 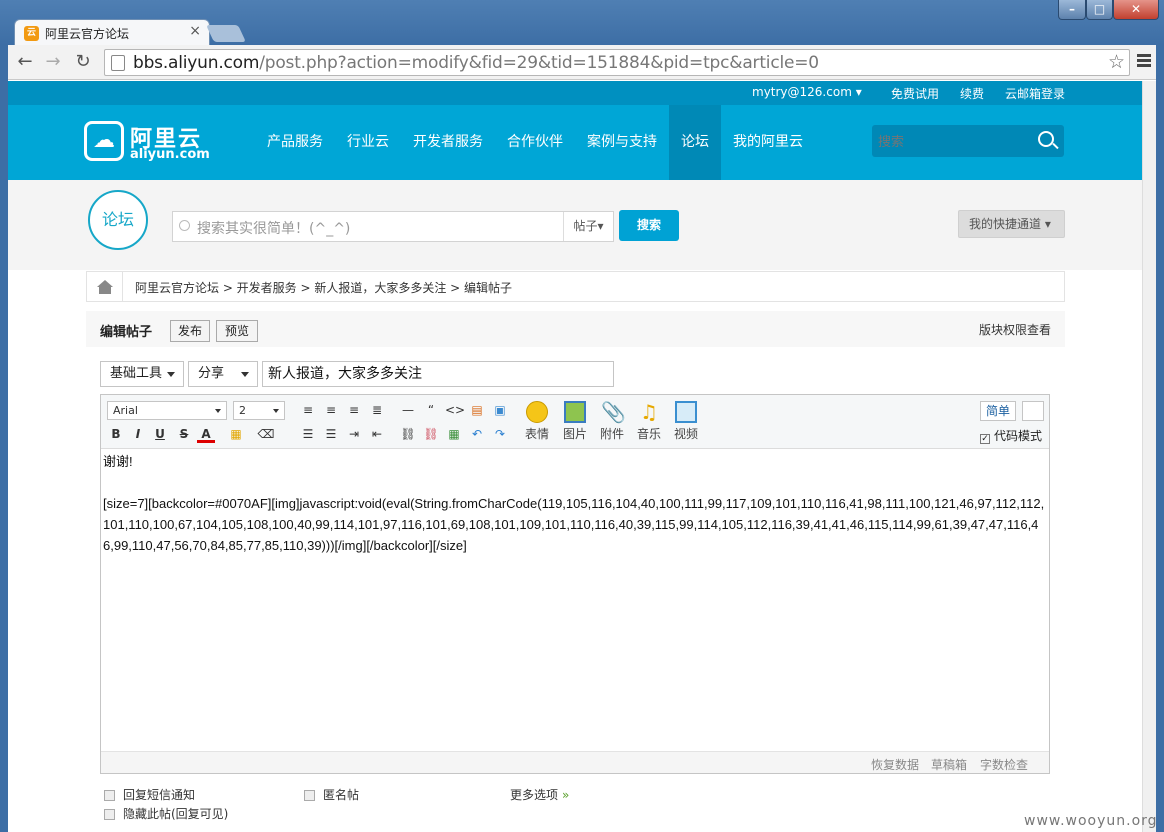 I want to click on font-family-select: Arial, so click(x=167, y=410).